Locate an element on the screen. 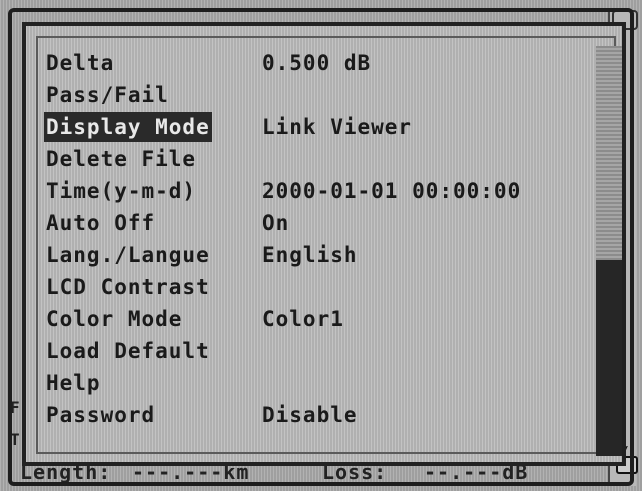 The image size is (642, 491). menu-item-label: LCD Contrast is located at coordinates (128, 287).